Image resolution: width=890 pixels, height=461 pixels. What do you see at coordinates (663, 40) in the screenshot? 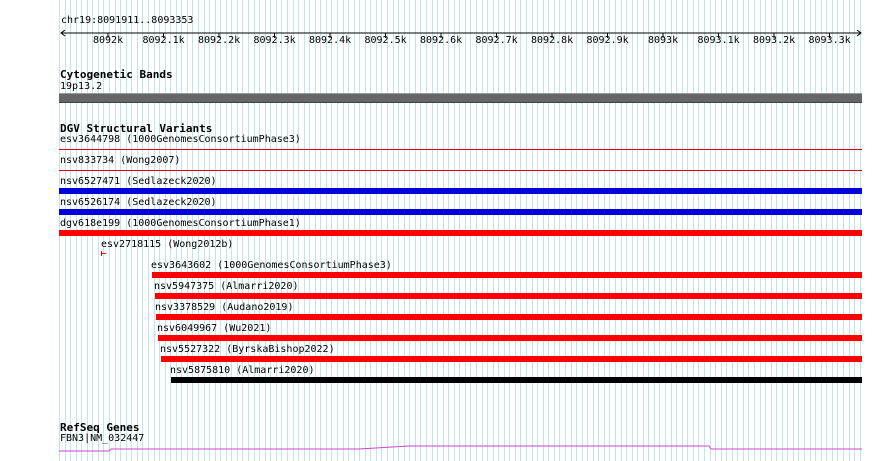
I see `ruler-tick-label: 8093k` at bounding box center [663, 40].